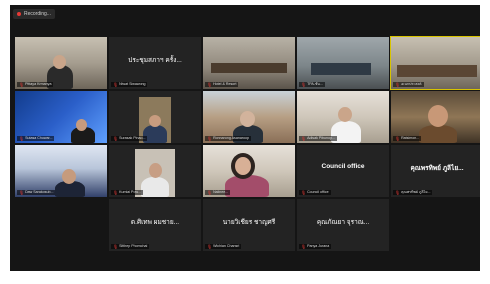  I want to click on record-dot-icon, so click(19, 14).